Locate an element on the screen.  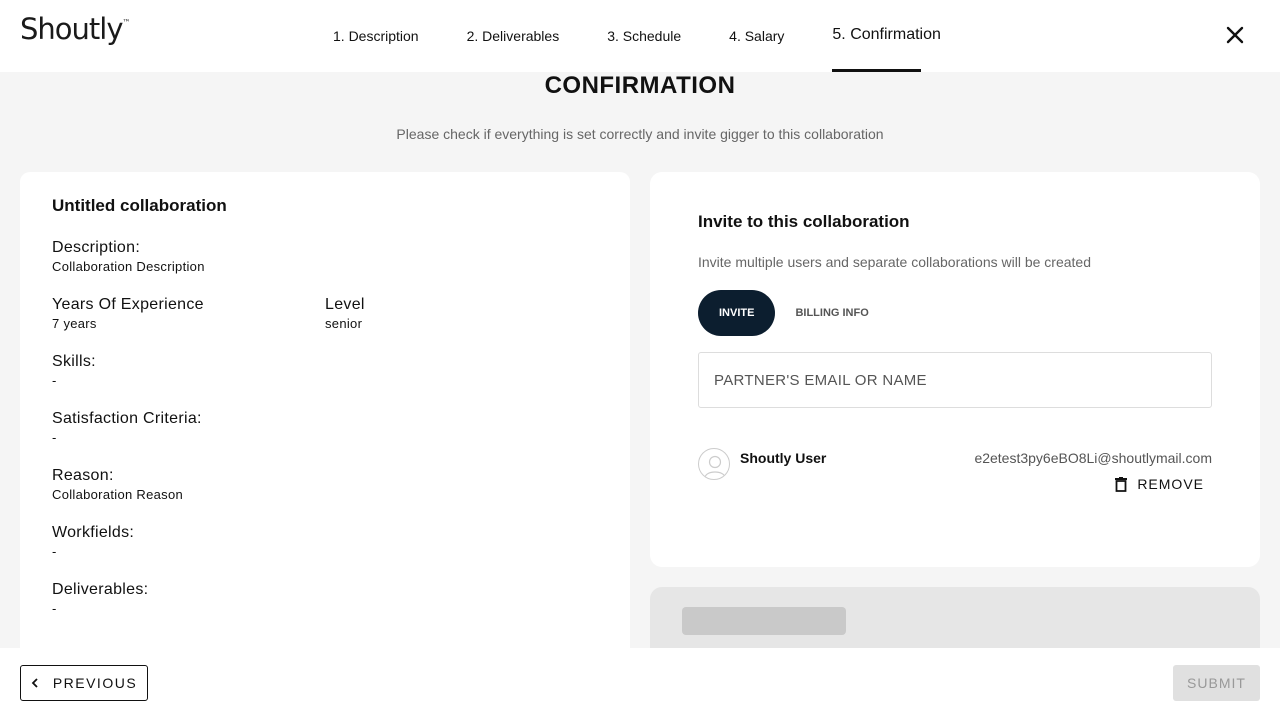
reason-value: Collaboration Reason is located at coordinates (118, 494).